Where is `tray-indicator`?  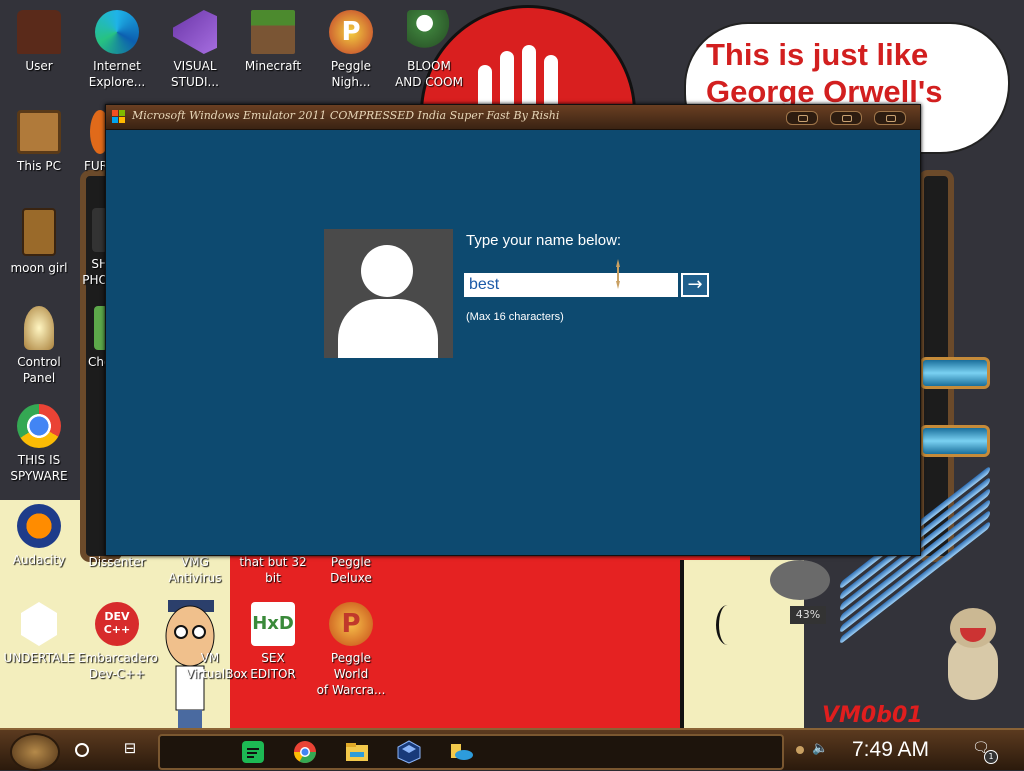 tray-indicator is located at coordinates (800, 750).